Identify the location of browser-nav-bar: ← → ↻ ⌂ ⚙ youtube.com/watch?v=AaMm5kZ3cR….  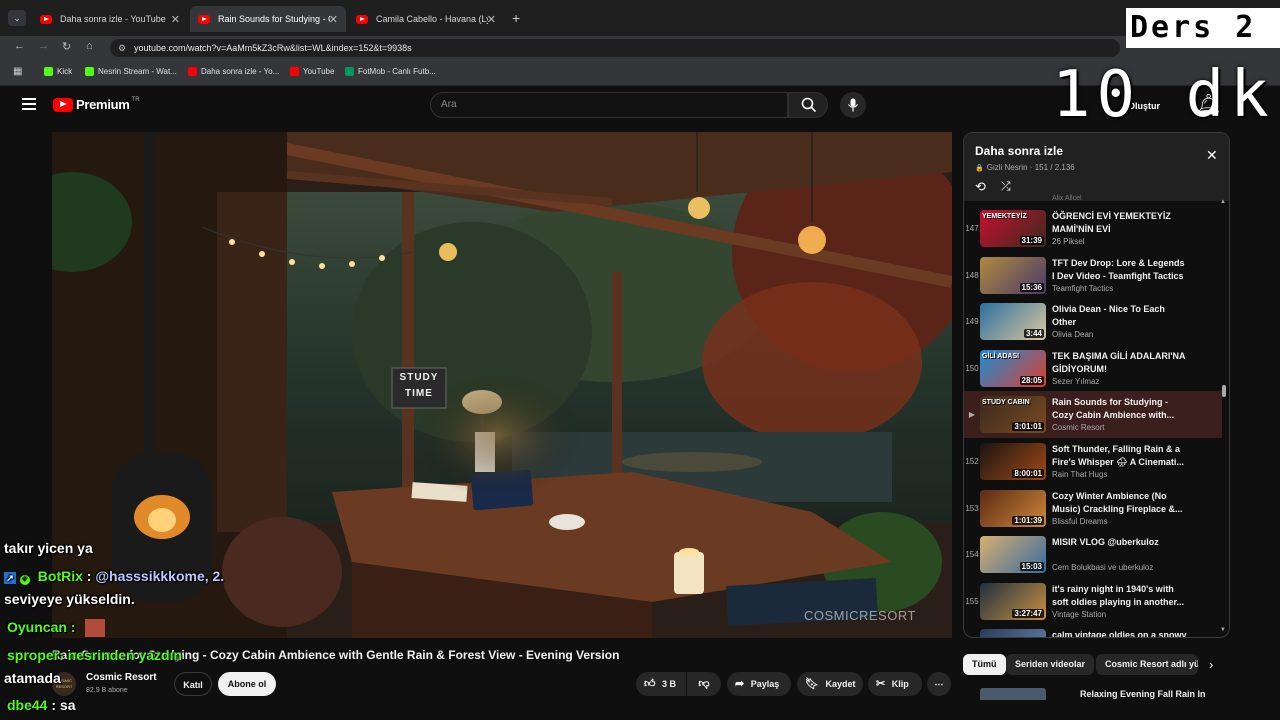
(640, 48).